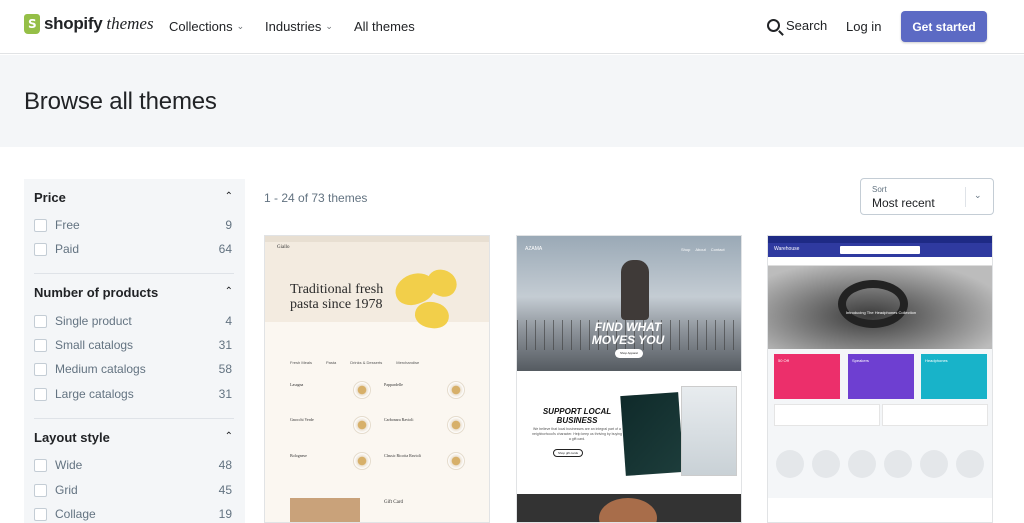 The height and width of the screenshot is (523, 1024). Describe the element at coordinates (301, 362) in the screenshot. I see `theme-preview-tab: Fresh Meals` at that location.